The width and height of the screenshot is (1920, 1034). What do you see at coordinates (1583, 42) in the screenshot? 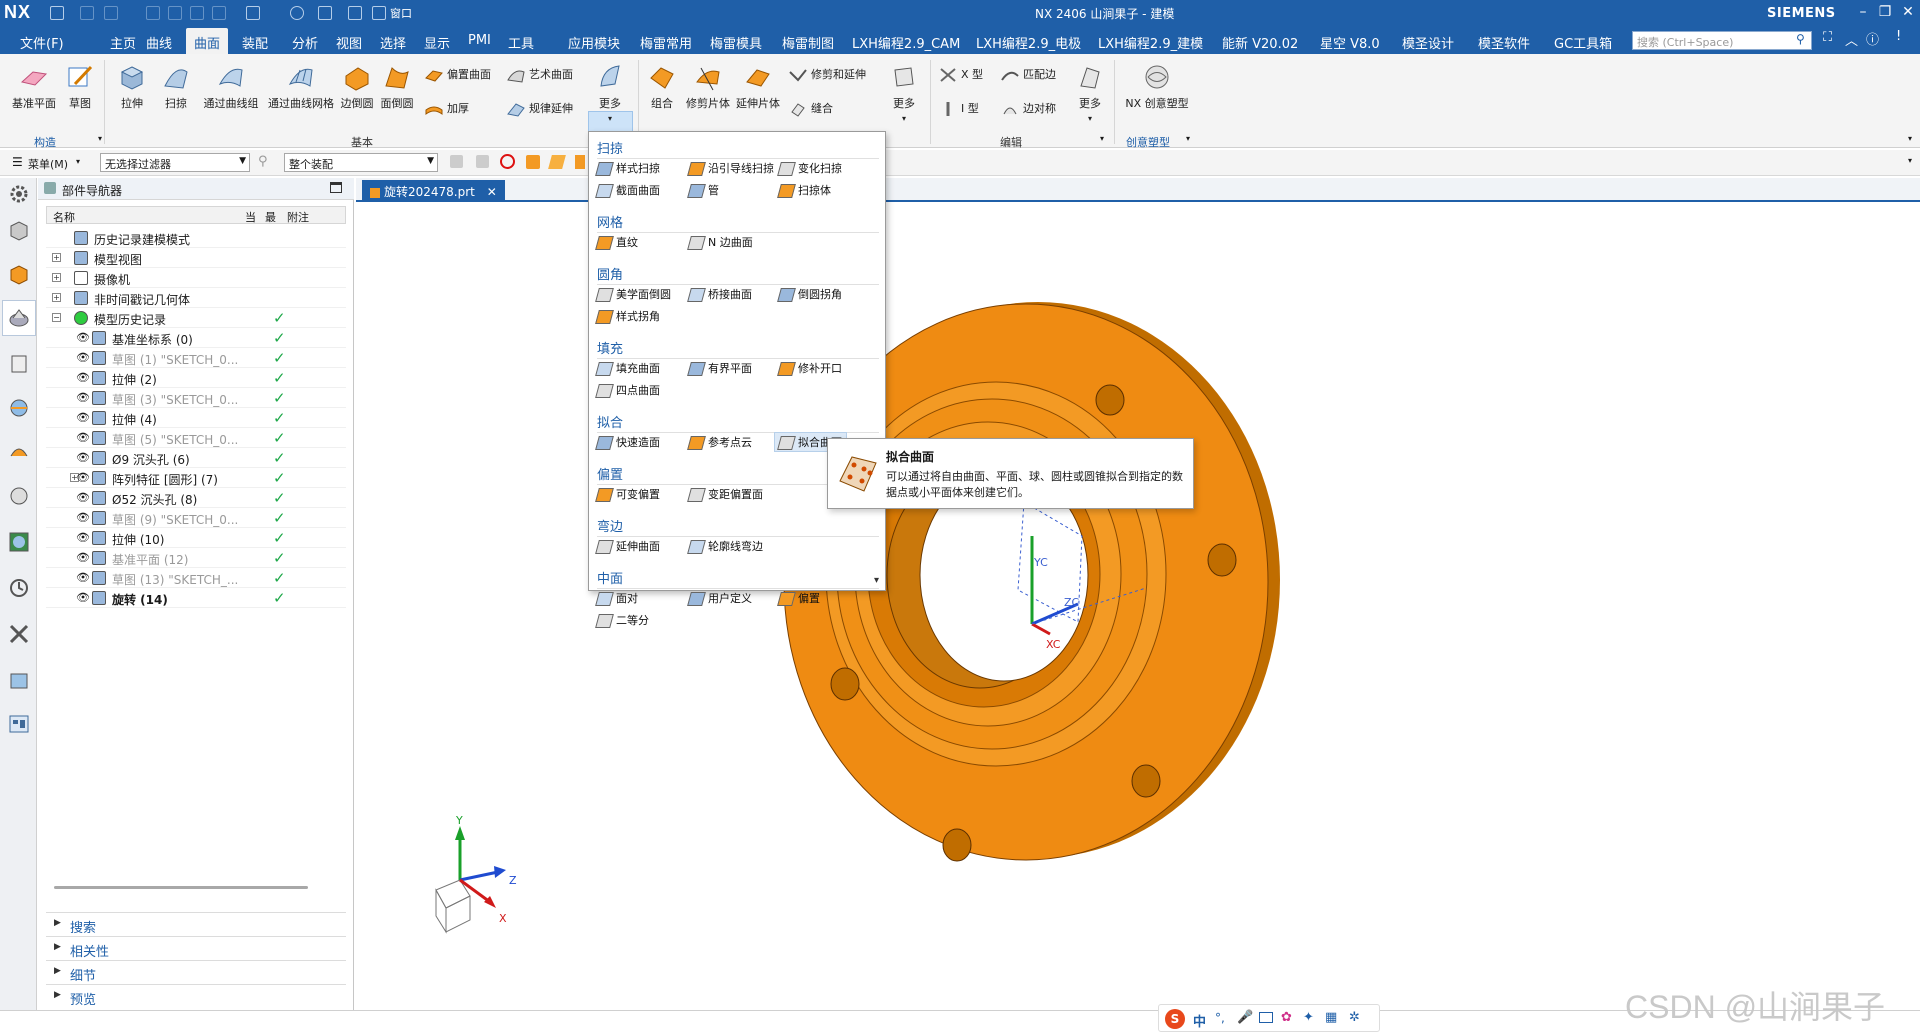
I see `menu-item-22: GC工具箱` at bounding box center [1583, 42].